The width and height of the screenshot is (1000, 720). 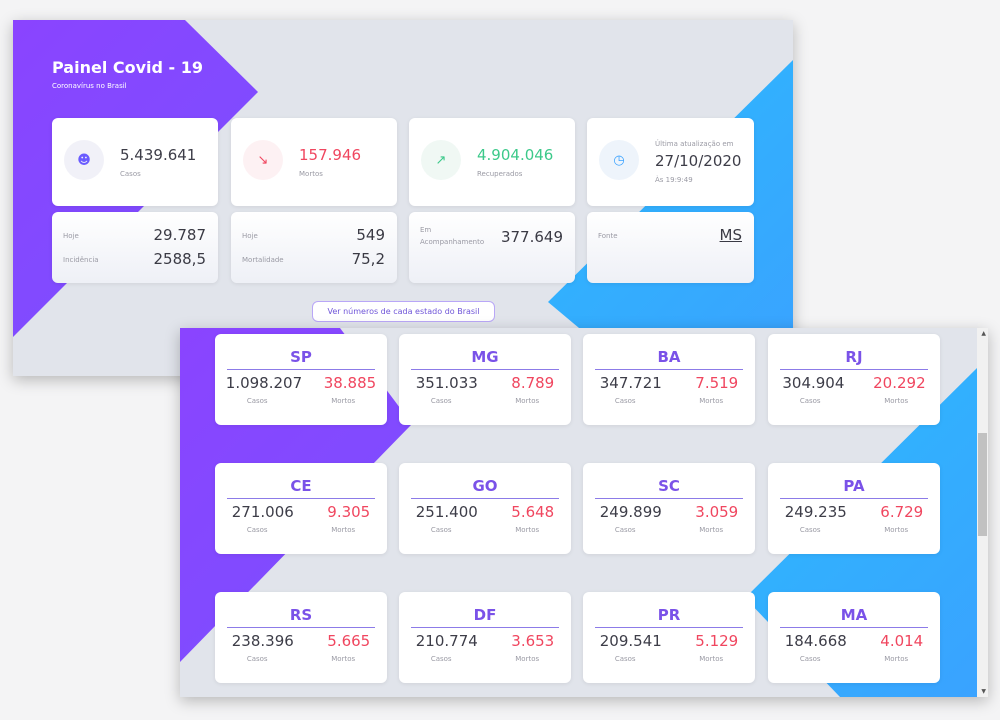 What do you see at coordinates (71, 236) in the screenshot?
I see `cases-today-label: Hoje` at bounding box center [71, 236].